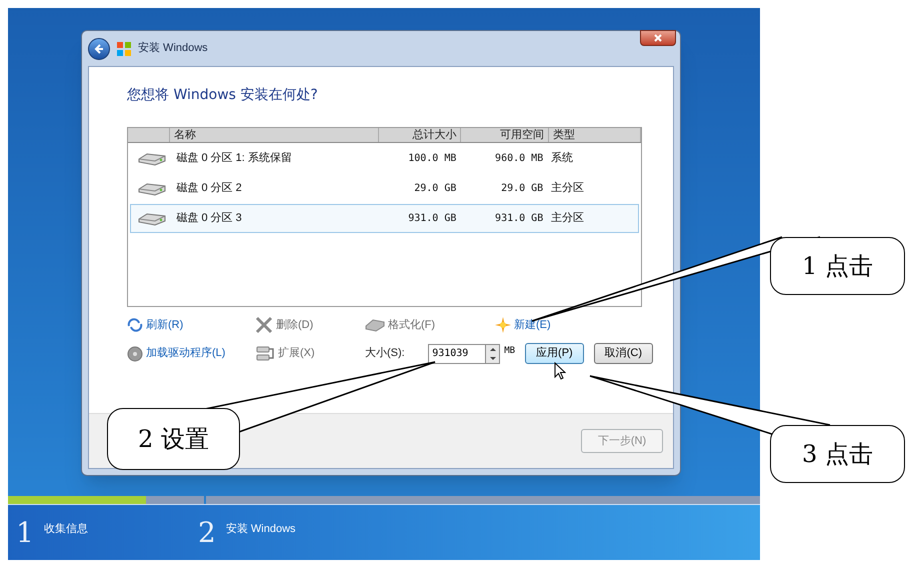 This screenshot has width=907, height=563. Describe the element at coordinates (384, 218) in the screenshot. I see `table-row: 磁盘 0 分区 3 931.0 GB 931.0 GB 主分区` at that location.